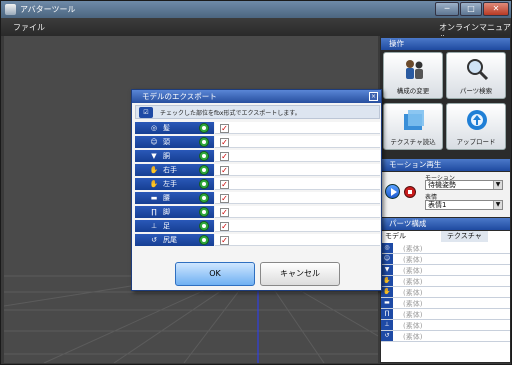  What do you see at coordinates (447, 9) in the screenshot?
I see `minimize-button: ─` at bounding box center [447, 9].